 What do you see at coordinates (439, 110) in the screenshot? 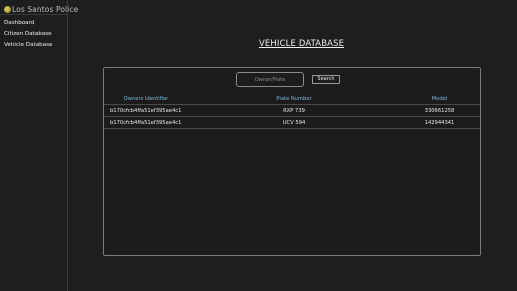
I see `model-cell: 330661258` at bounding box center [439, 110].